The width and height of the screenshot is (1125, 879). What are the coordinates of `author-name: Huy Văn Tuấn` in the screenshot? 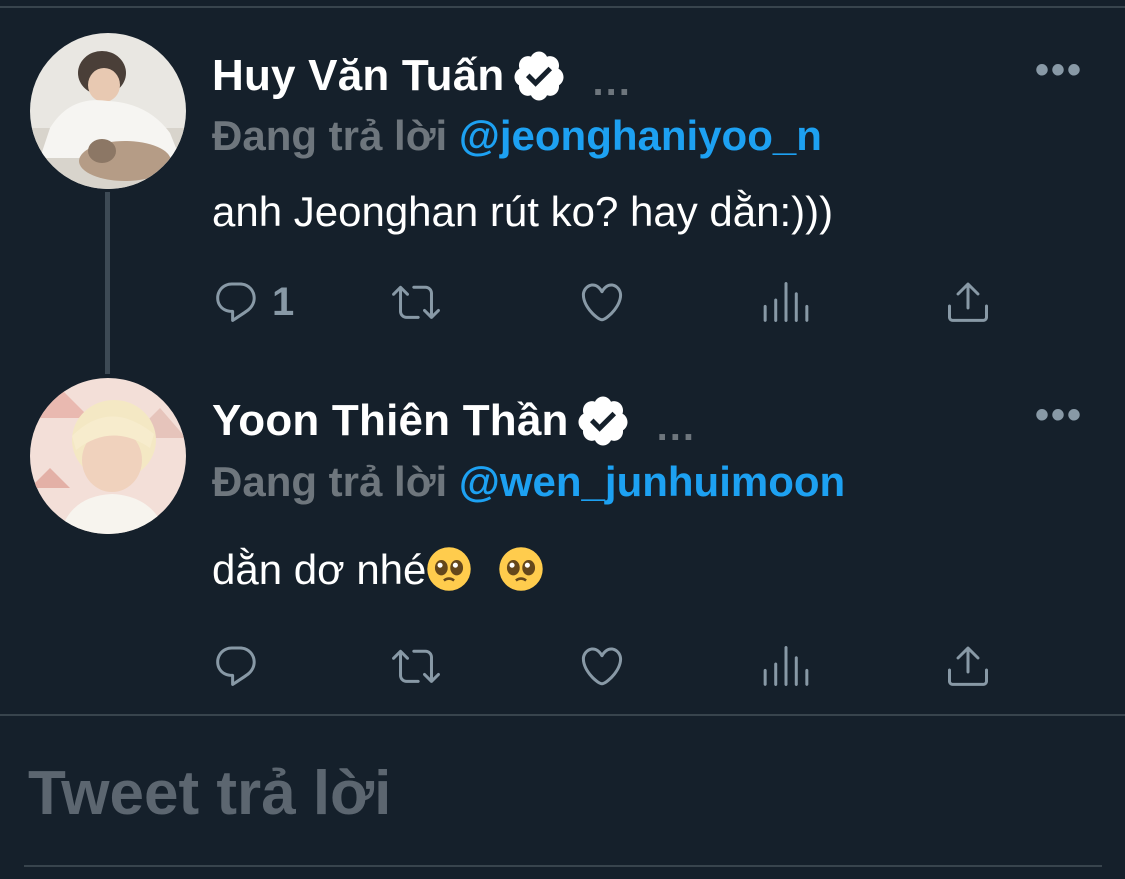 It's located at (358, 76).